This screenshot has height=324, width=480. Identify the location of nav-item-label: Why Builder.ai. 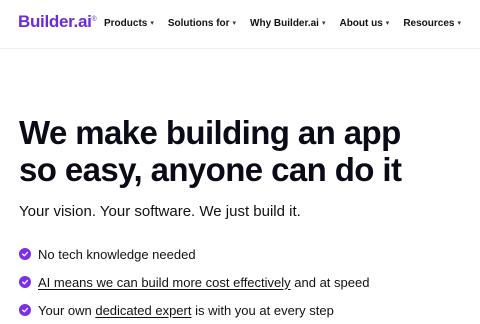
(284, 23).